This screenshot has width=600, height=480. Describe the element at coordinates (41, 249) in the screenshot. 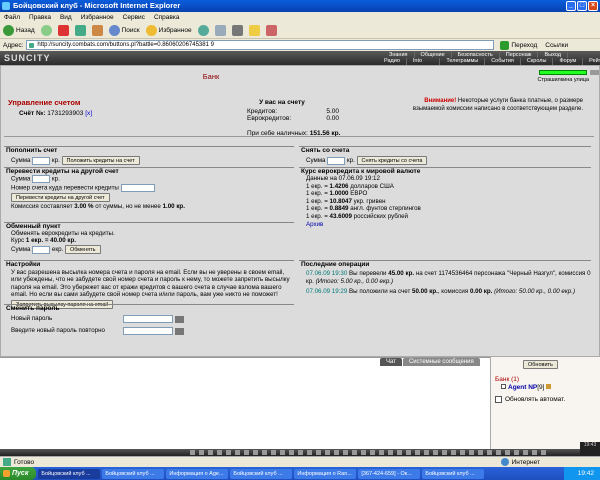

I see `exchange-amount-input` at that location.